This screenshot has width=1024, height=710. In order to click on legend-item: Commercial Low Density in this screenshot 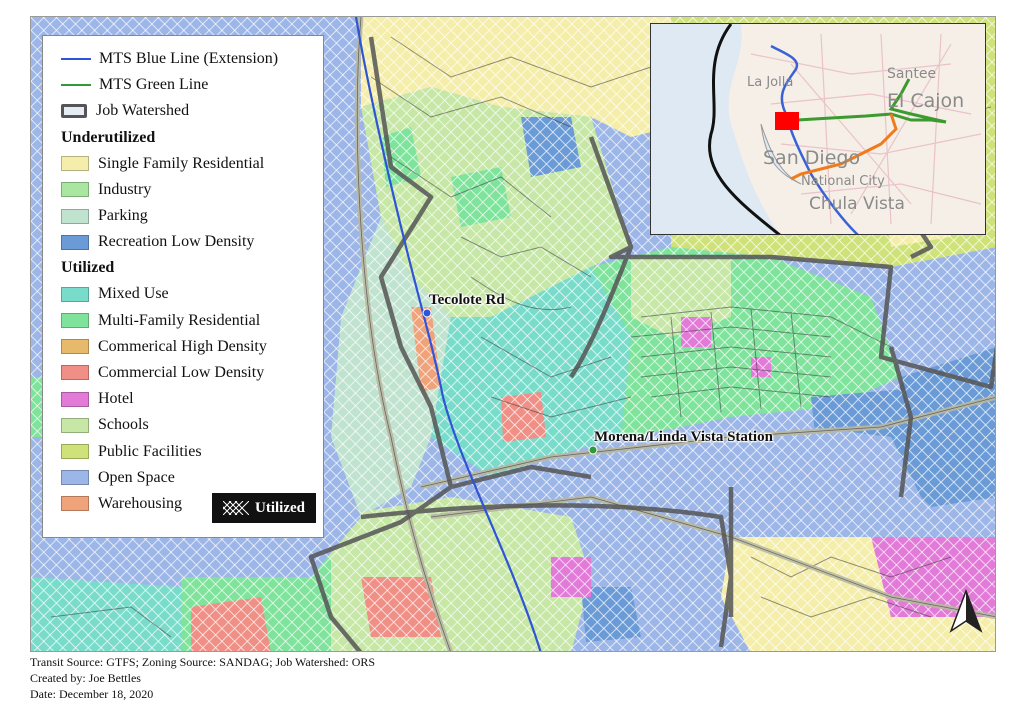, I will do `click(187, 373)`.